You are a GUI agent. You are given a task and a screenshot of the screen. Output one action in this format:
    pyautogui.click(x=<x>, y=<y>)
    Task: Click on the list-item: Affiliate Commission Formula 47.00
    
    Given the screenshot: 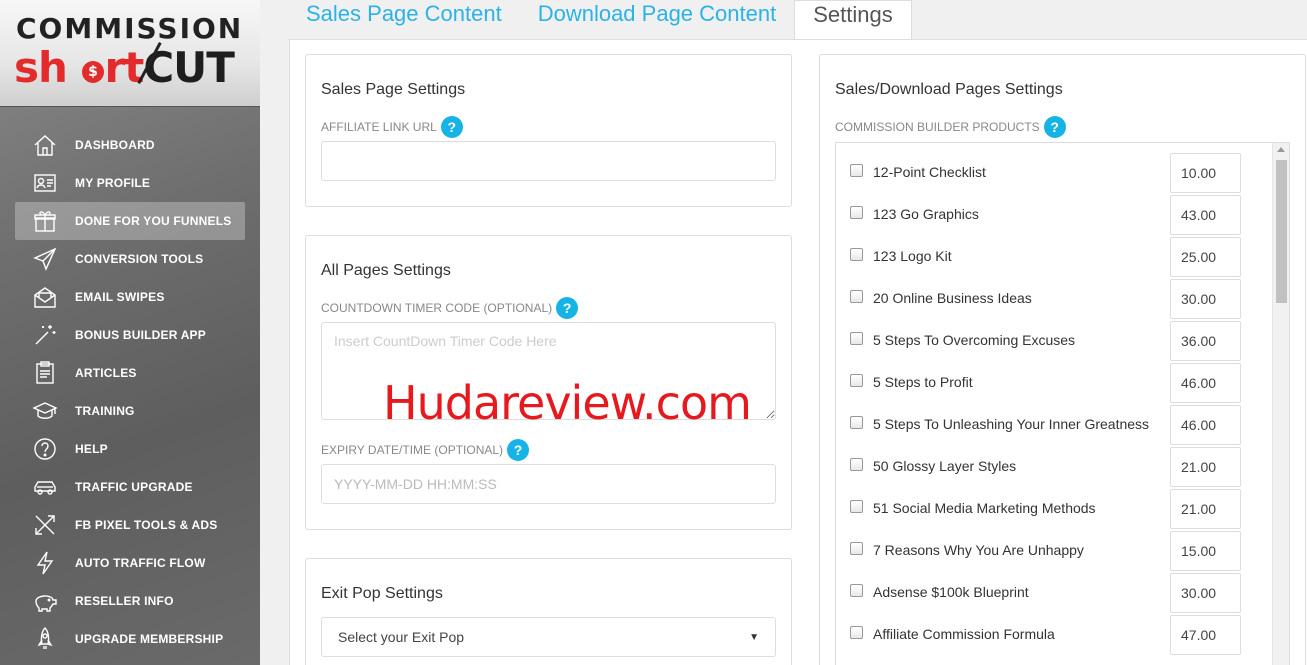 What is the action you would take?
    pyautogui.click(x=1062, y=630)
    